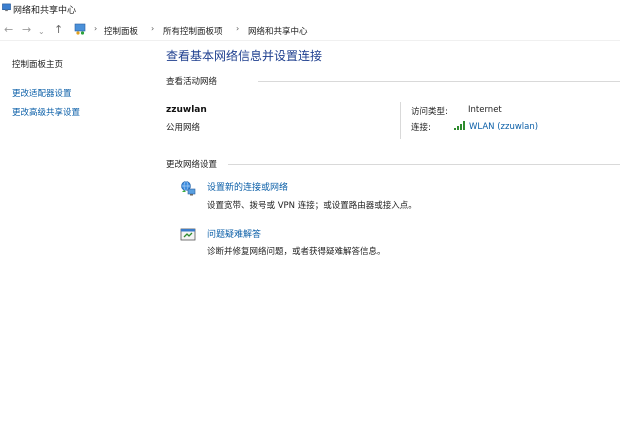  Describe the element at coordinates (188, 234) in the screenshot. I see `troubleshoot-icon` at that location.